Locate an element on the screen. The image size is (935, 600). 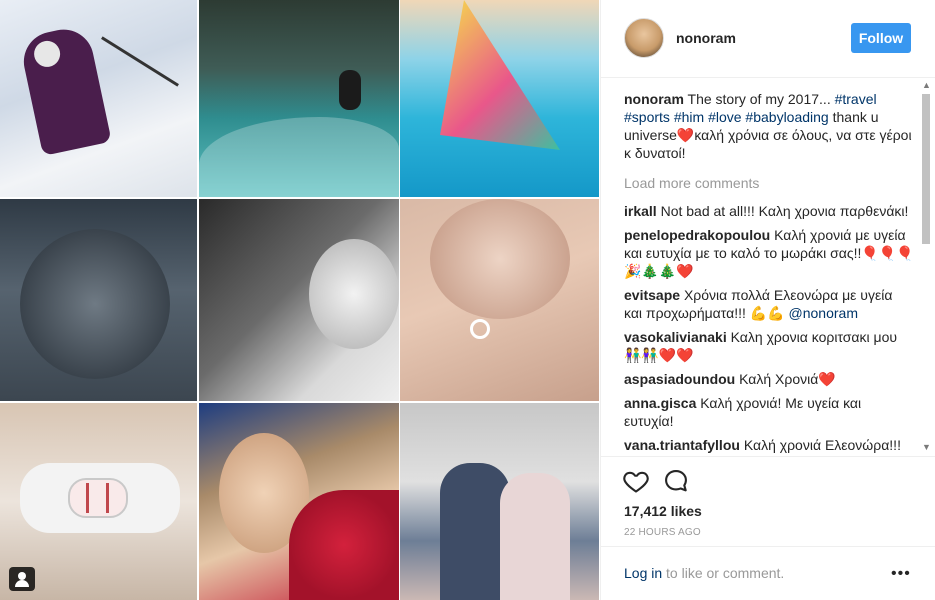
comment: aspasiadoundou Καλή Χρονιά❤️ is located at coordinates (769, 379).